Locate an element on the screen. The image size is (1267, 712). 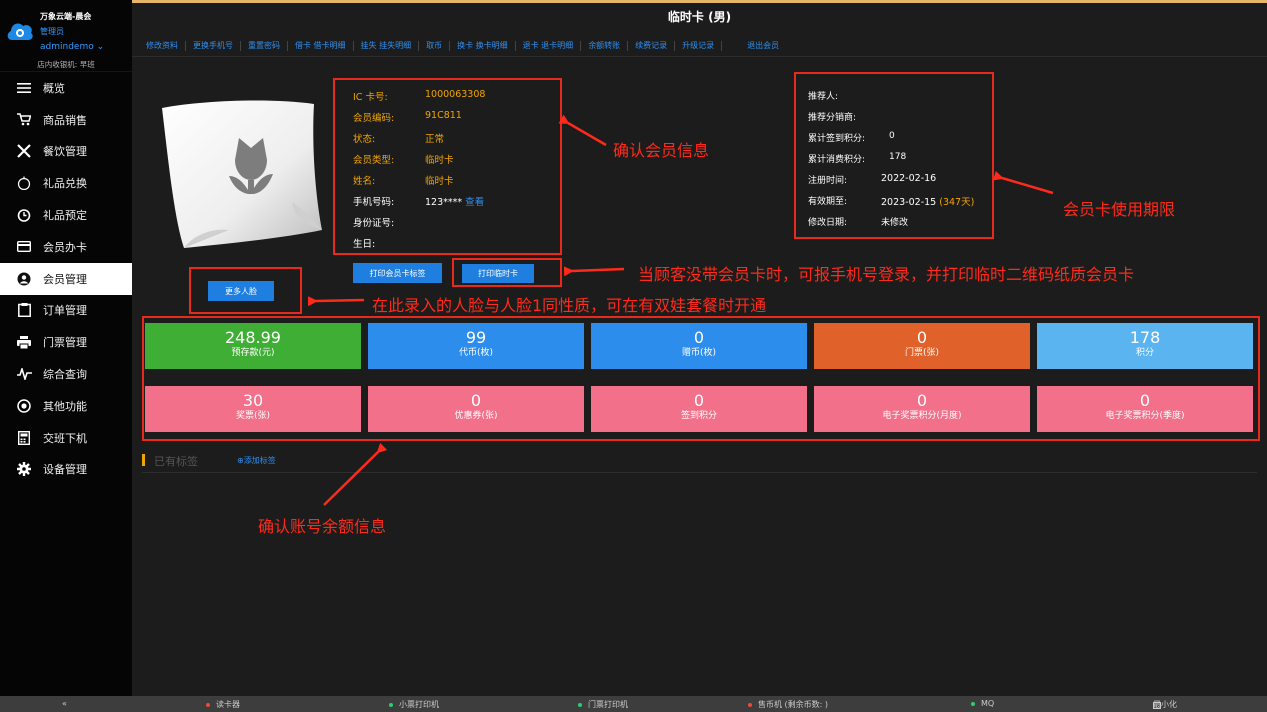
status-value: 正常 is located at coordinates (435, 139).